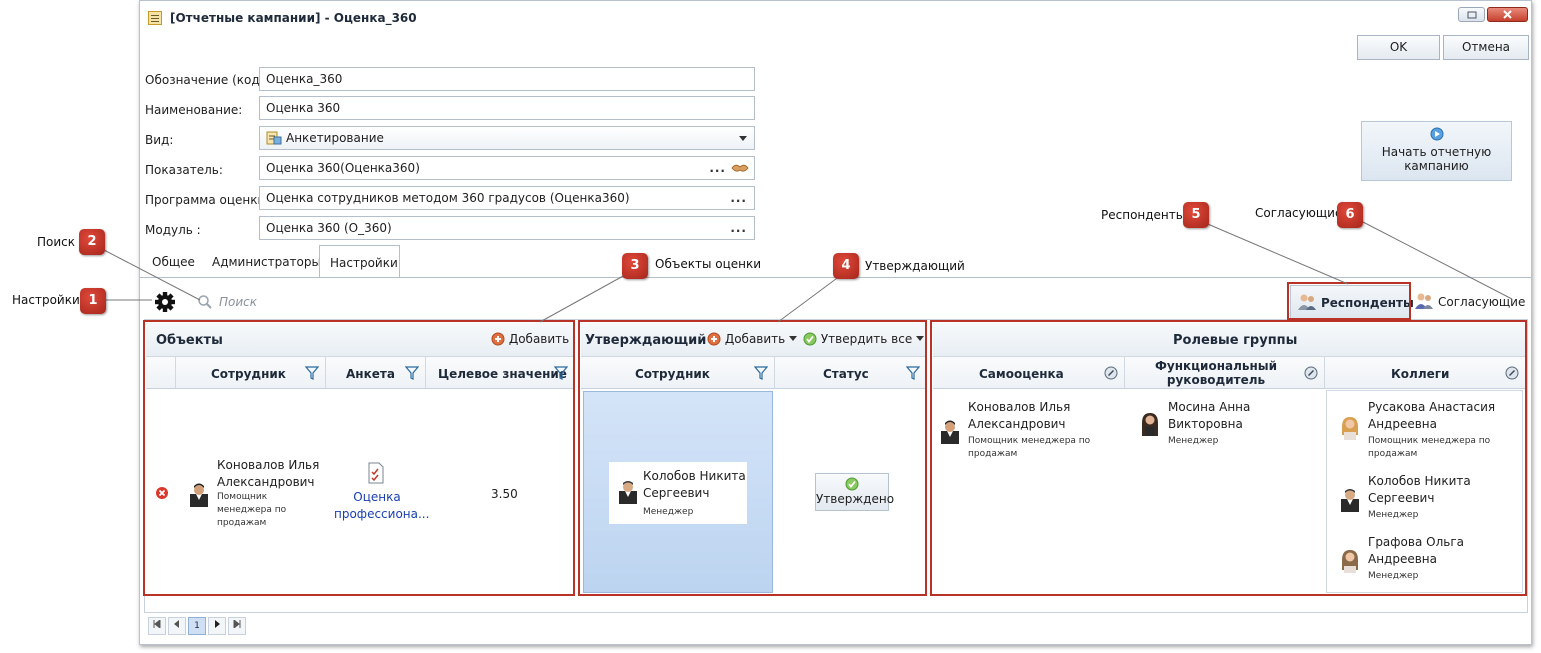  Describe the element at coordinates (165, 302) in the screenshot. I see `gear-icon` at that location.